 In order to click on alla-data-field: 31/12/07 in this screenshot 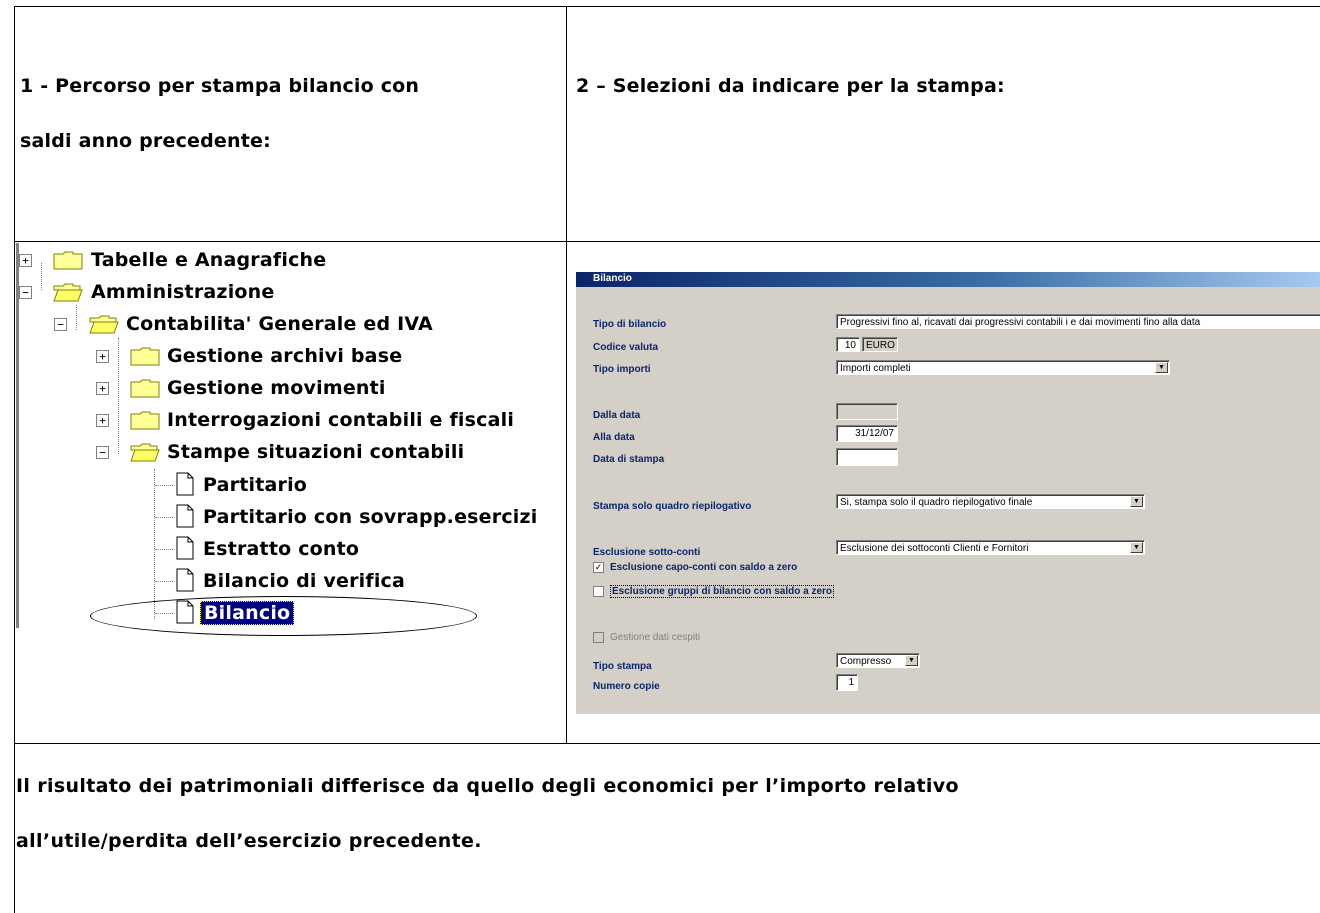, I will do `click(867, 433)`.